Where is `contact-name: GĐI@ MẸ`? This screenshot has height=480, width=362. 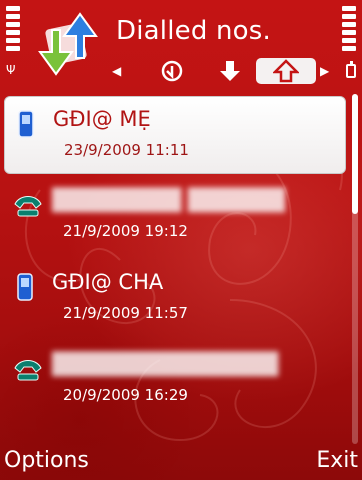 contact-name: GĐI@ MẸ is located at coordinates (102, 119).